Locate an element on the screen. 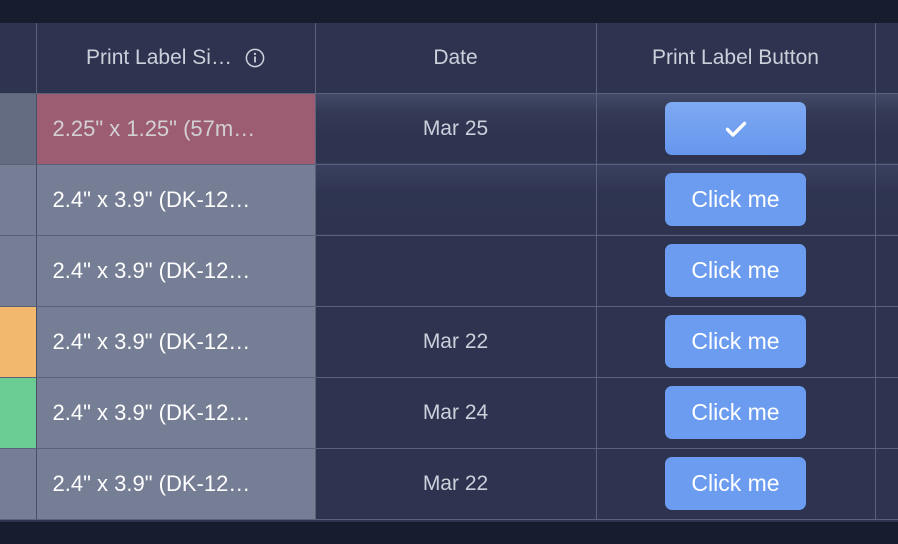  grid-header: Print Label Si… Date Print Label Button is located at coordinates (449, 58).